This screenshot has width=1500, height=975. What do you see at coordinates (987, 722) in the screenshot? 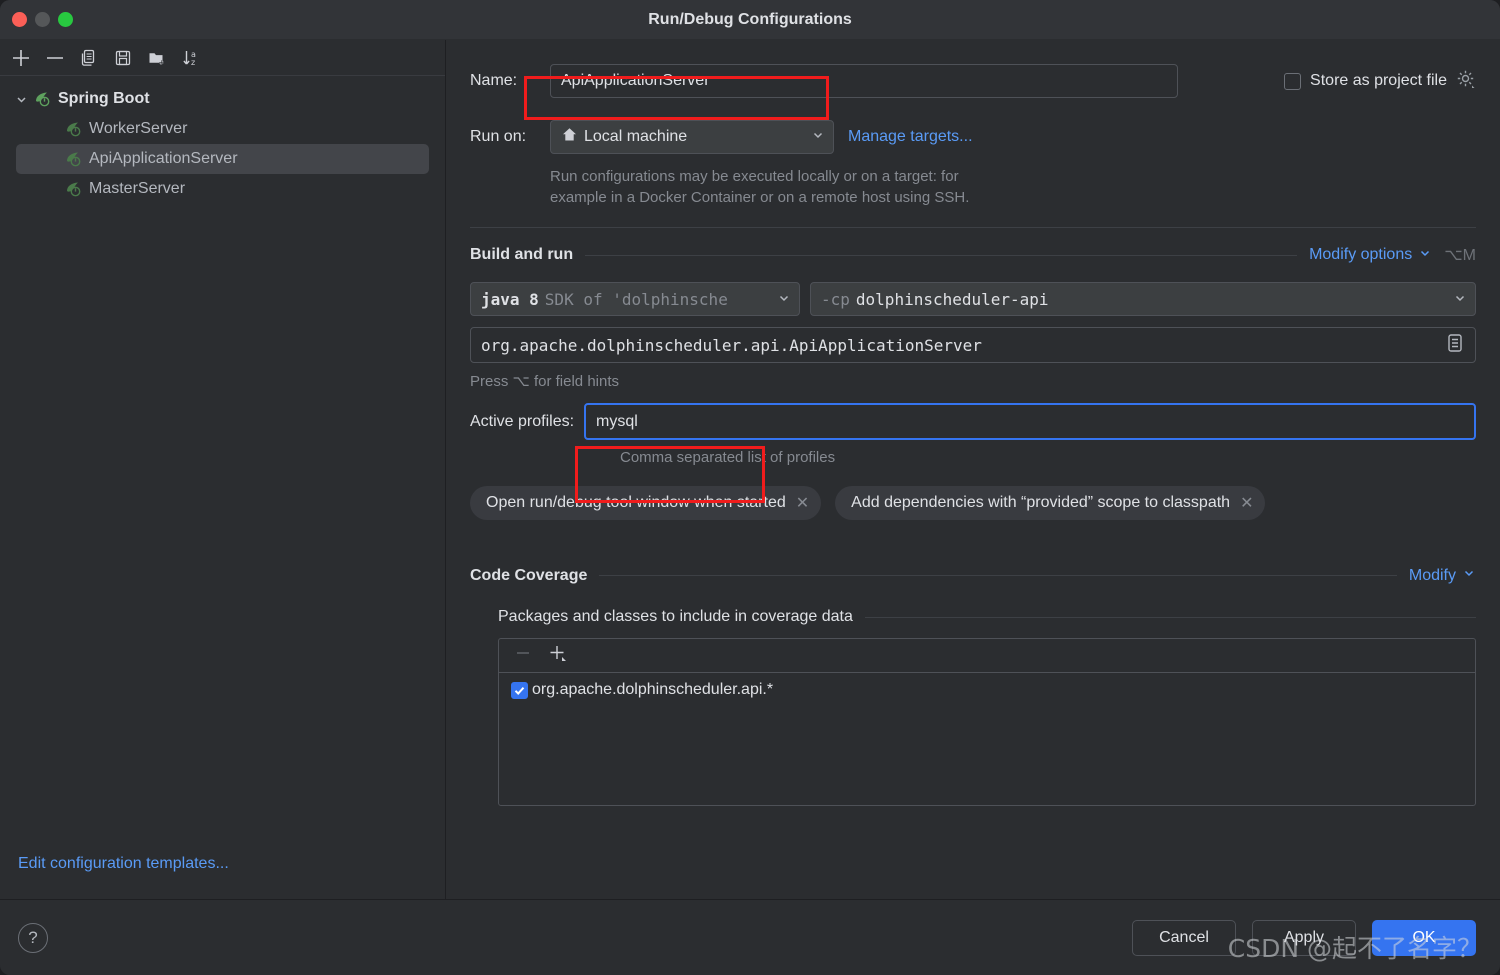
I see `coverage-packages-list: org.apache.dolphinscheduler.api.*` at bounding box center [987, 722].